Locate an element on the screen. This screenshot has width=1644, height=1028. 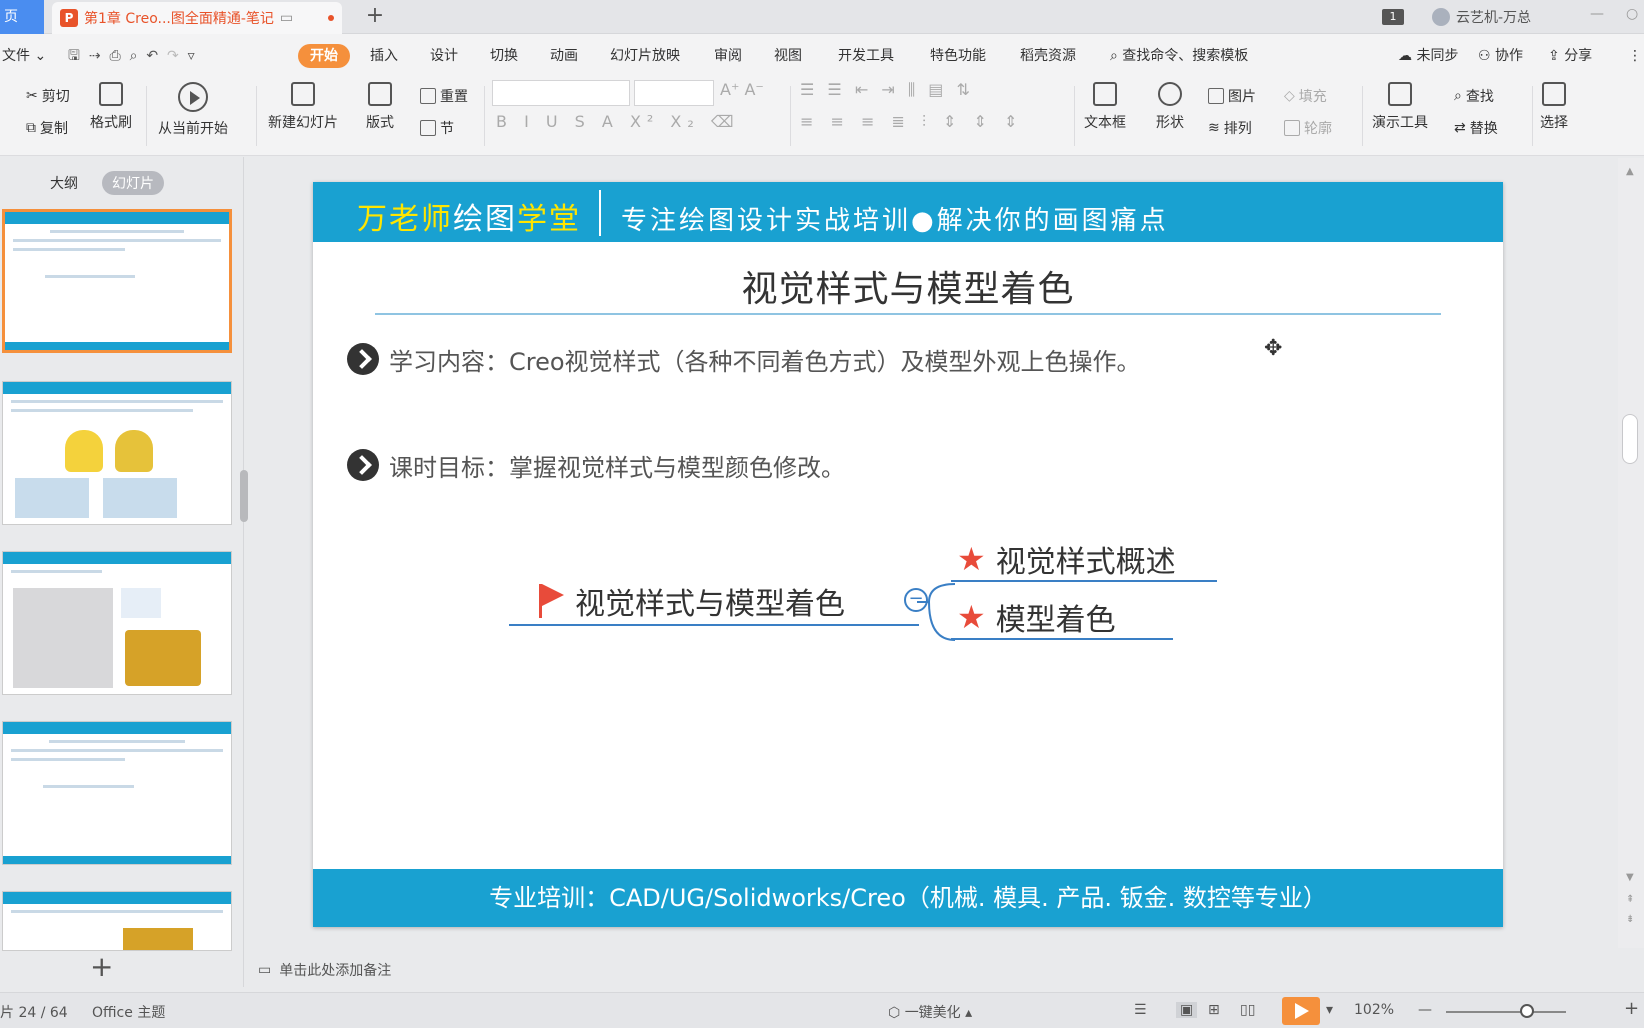
customize-icon: ▿ is located at coordinates (191, 56).